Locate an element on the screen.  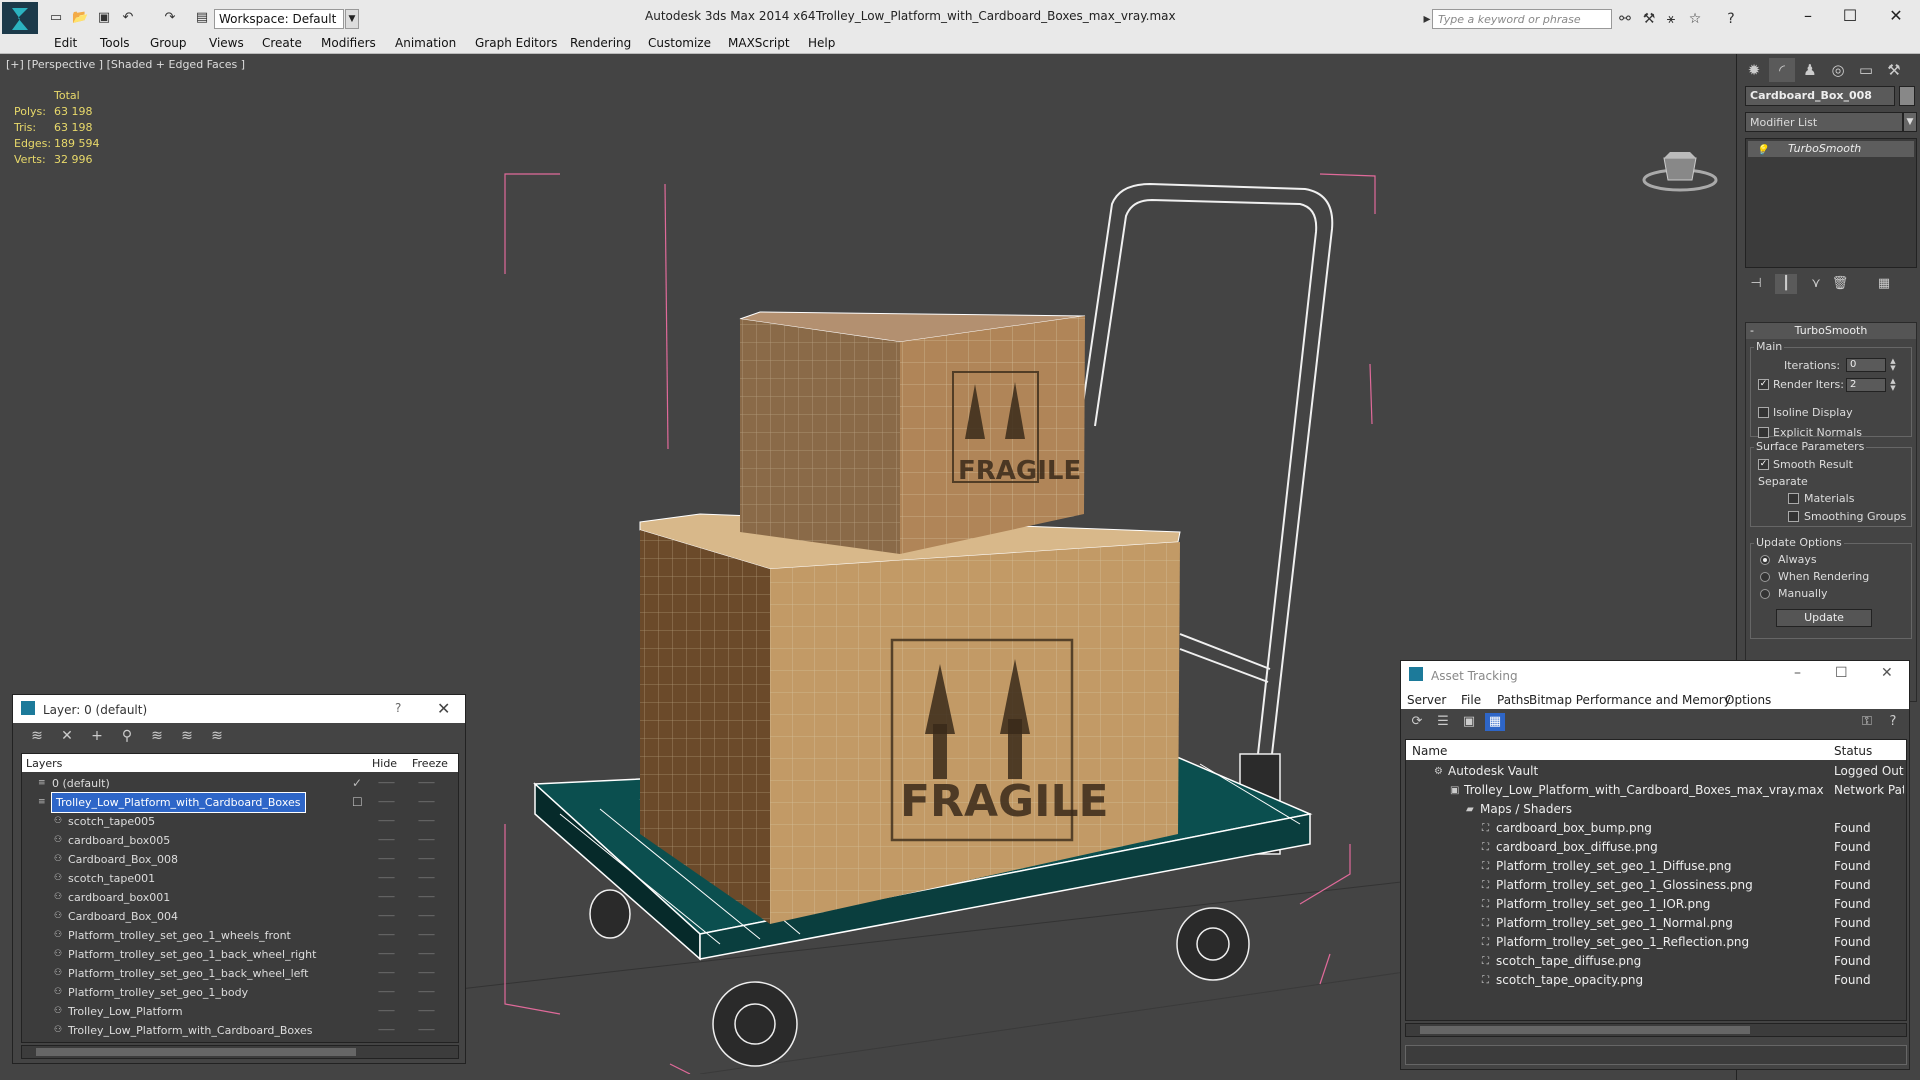
asset-menu-paths: Paths is located at coordinates (1513, 700).